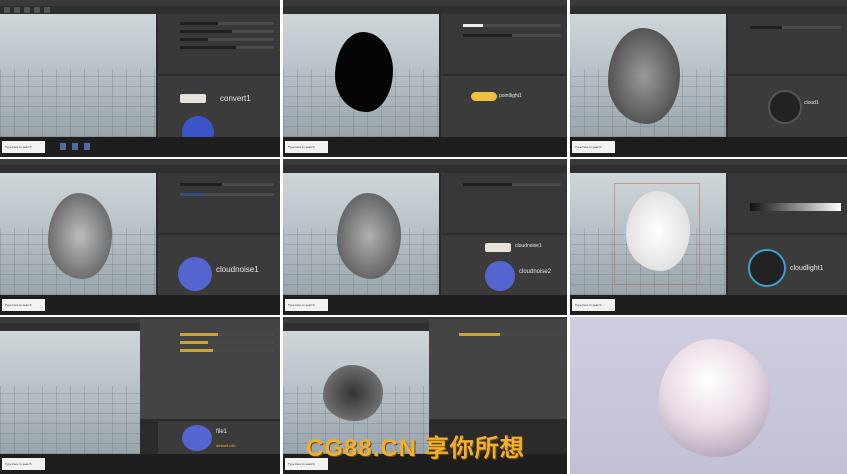 This screenshot has width=847, height=474. I want to click on panel-convert: convert1 Type here to search, so click(140, 78).